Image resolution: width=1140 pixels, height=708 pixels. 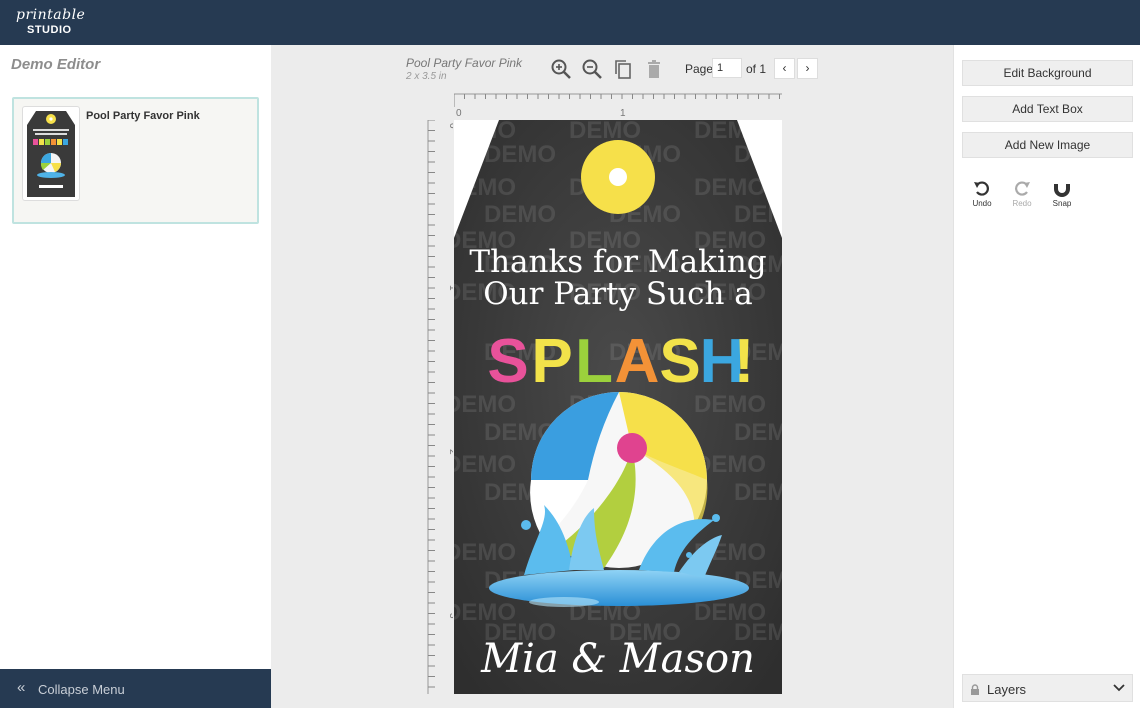 I want to click on document-name: Pool Party Favor Pink, so click(x=464, y=63).